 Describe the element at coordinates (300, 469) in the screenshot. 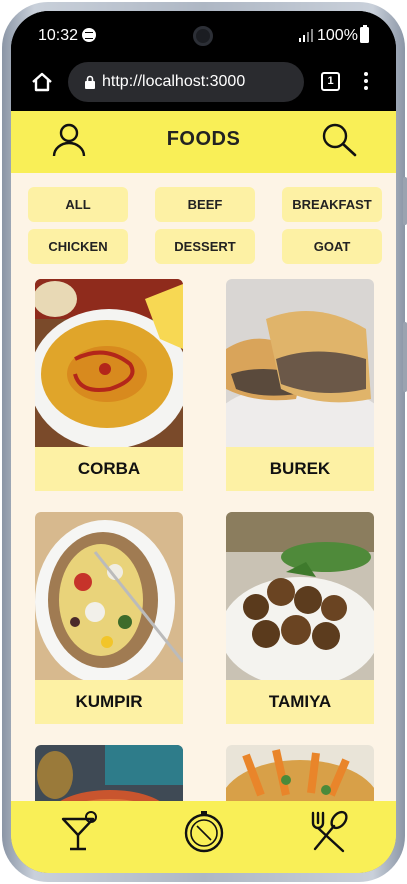

I see `meal-name: BUREK` at that location.